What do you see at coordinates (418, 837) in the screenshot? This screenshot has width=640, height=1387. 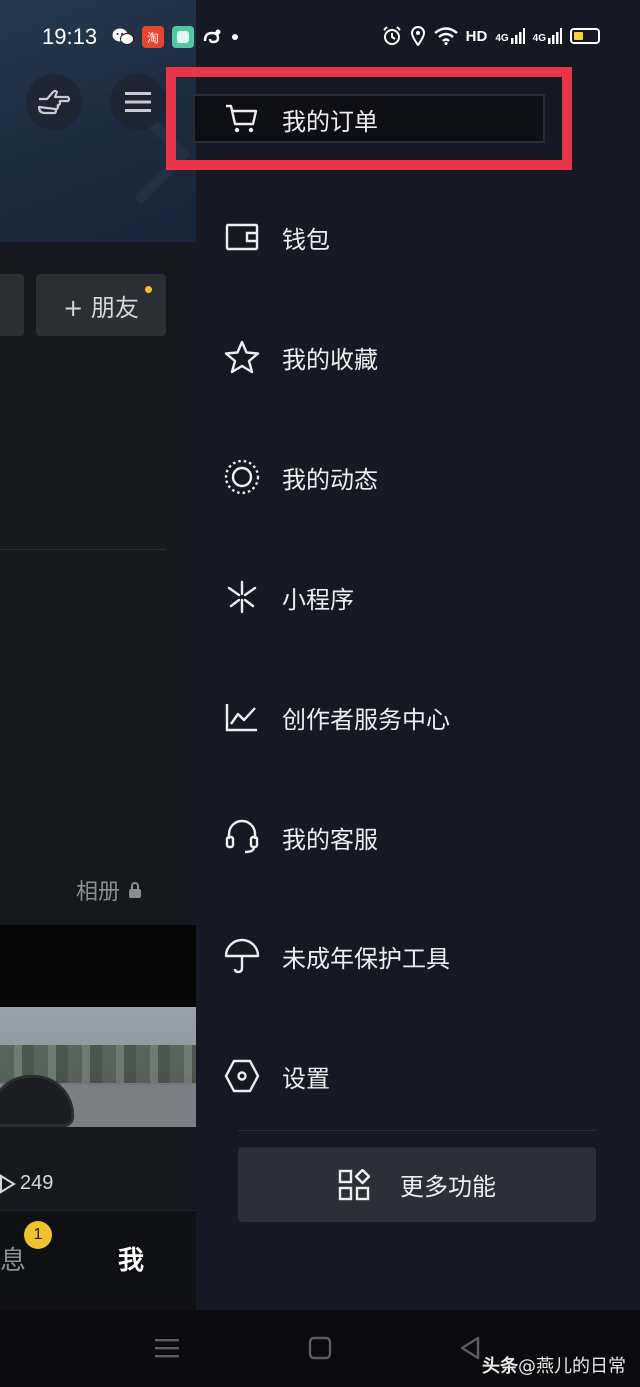 I see `menu-item-customer-service: 我的客服` at bounding box center [418, 837].